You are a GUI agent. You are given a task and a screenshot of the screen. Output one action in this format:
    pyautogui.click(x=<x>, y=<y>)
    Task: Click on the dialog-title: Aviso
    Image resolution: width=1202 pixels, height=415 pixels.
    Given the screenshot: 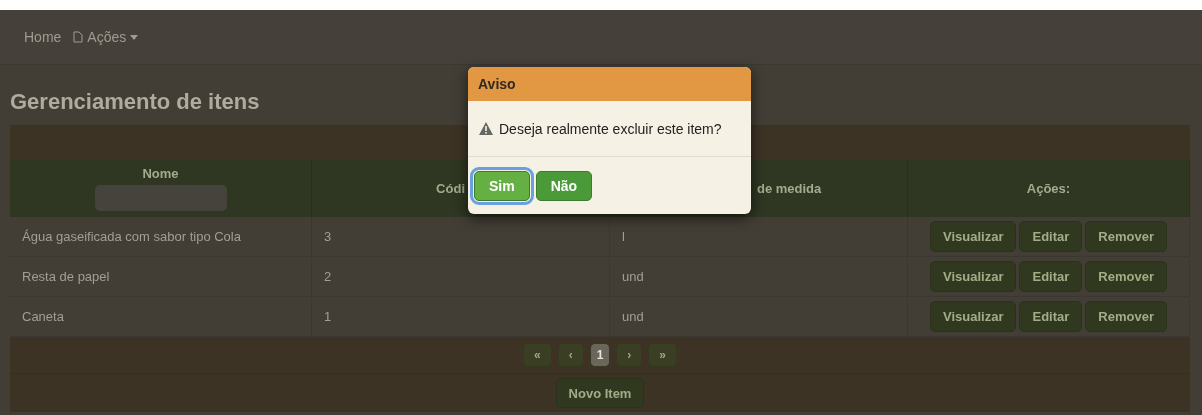 What is the action you would take?
    pyautogui.click(x=609, y=84)
    